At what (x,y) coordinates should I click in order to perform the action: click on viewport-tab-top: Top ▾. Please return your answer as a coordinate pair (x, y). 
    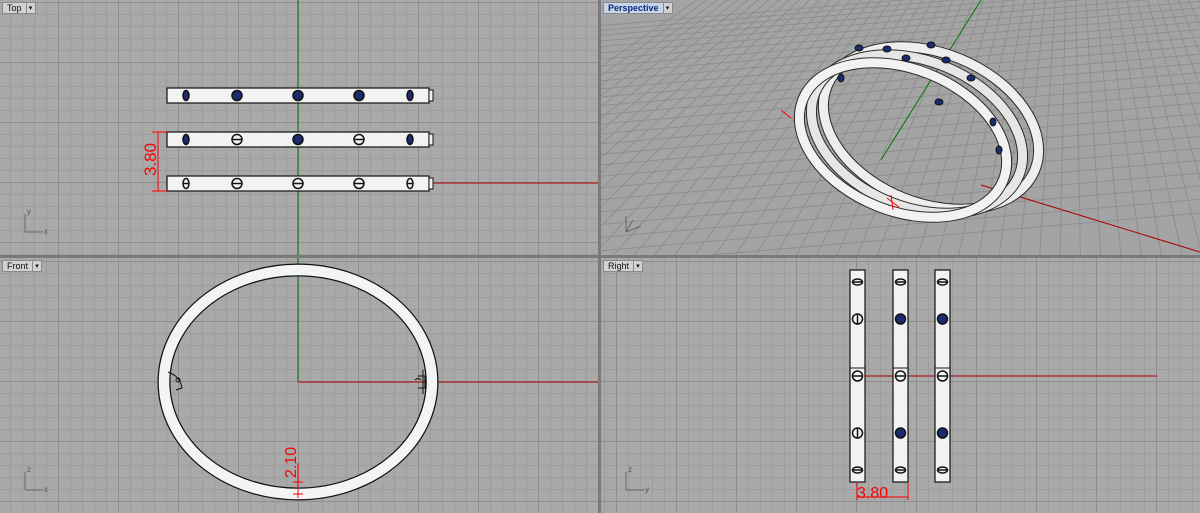
    Looking at the image, I should click on (19, 8).